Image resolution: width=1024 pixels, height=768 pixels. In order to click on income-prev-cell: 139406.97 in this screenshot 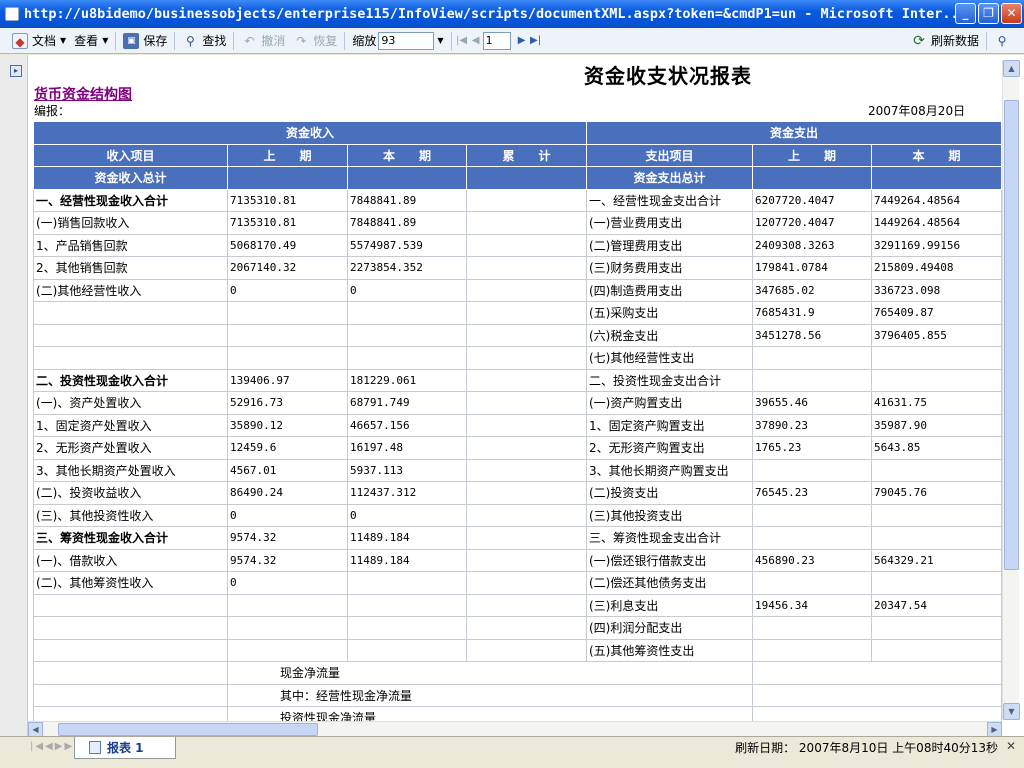, I will do `click(287, 380)`.